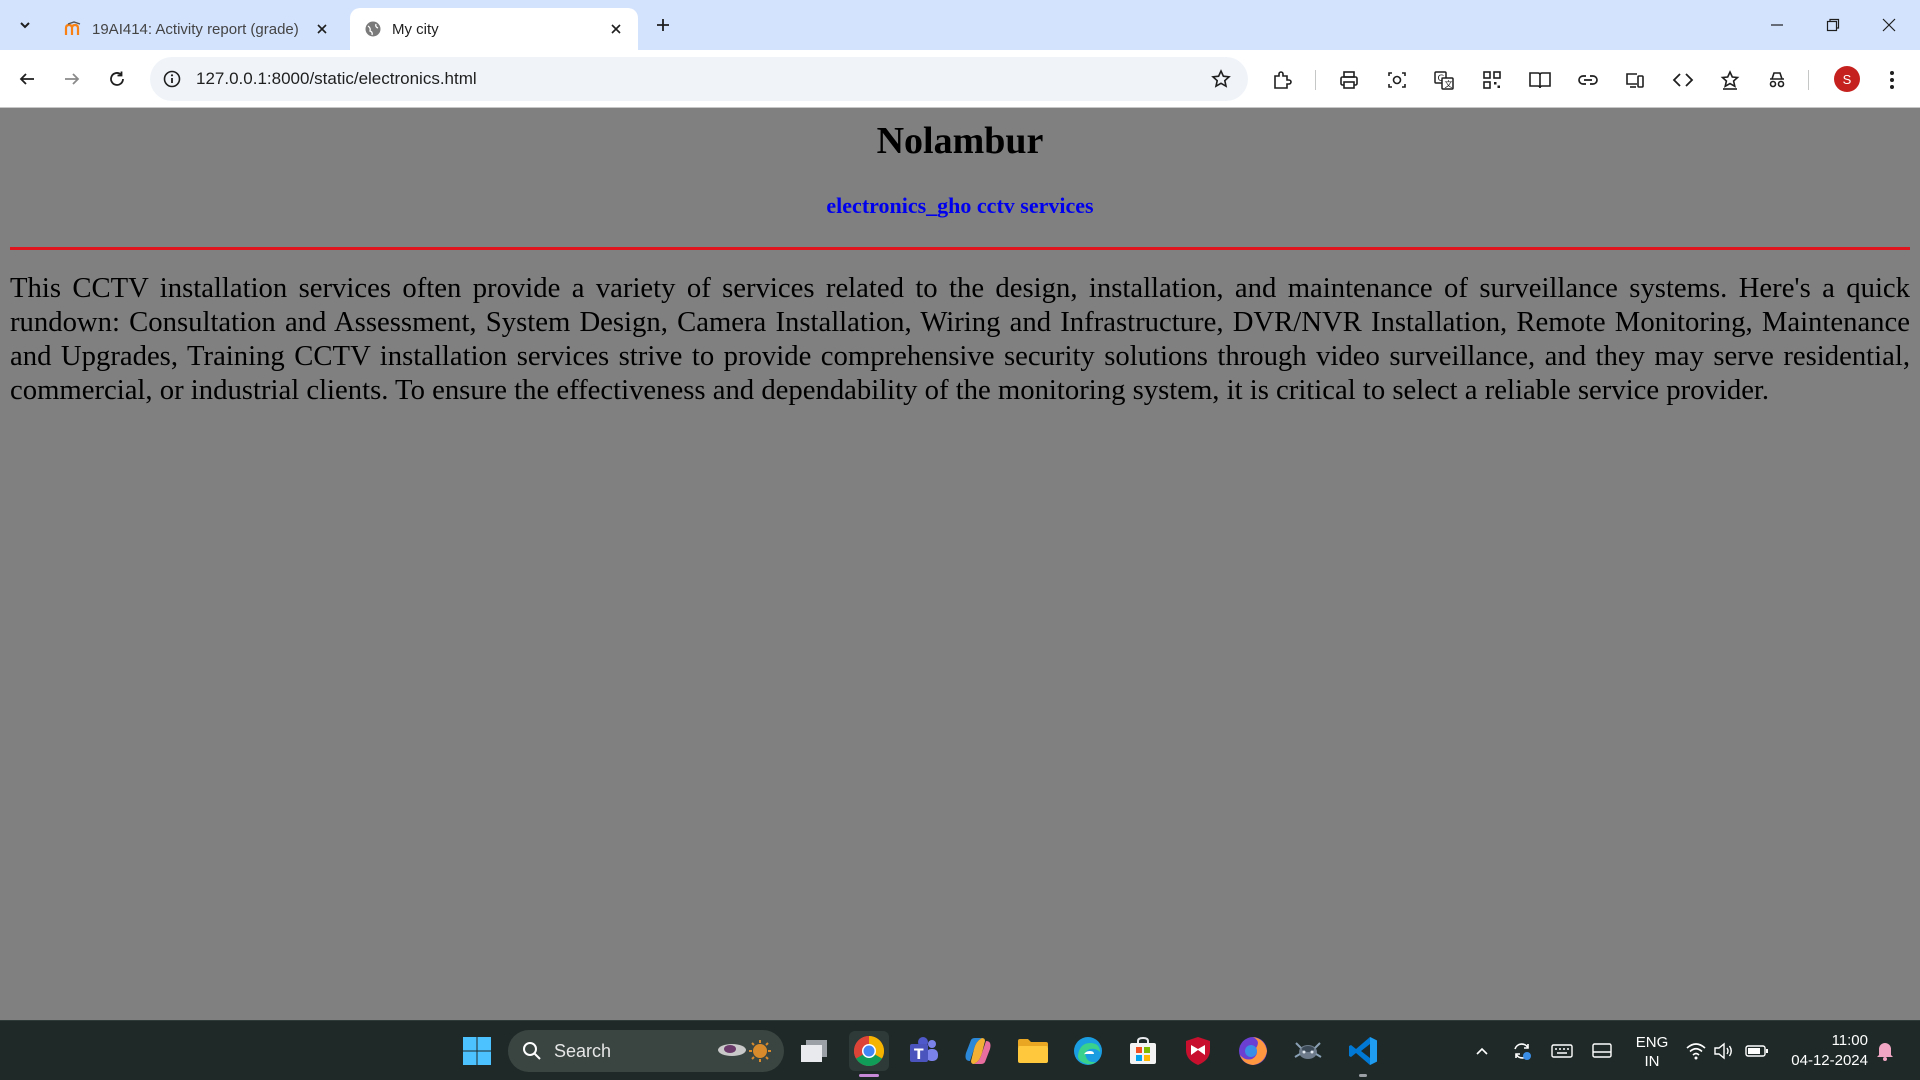 Image resolution: width=1920 pixels, height=1080 pixels. What do you see at coordinates (1588, 80) in the screenshot?
I see `copy-link-icon` at bounding box center [1588, 80].